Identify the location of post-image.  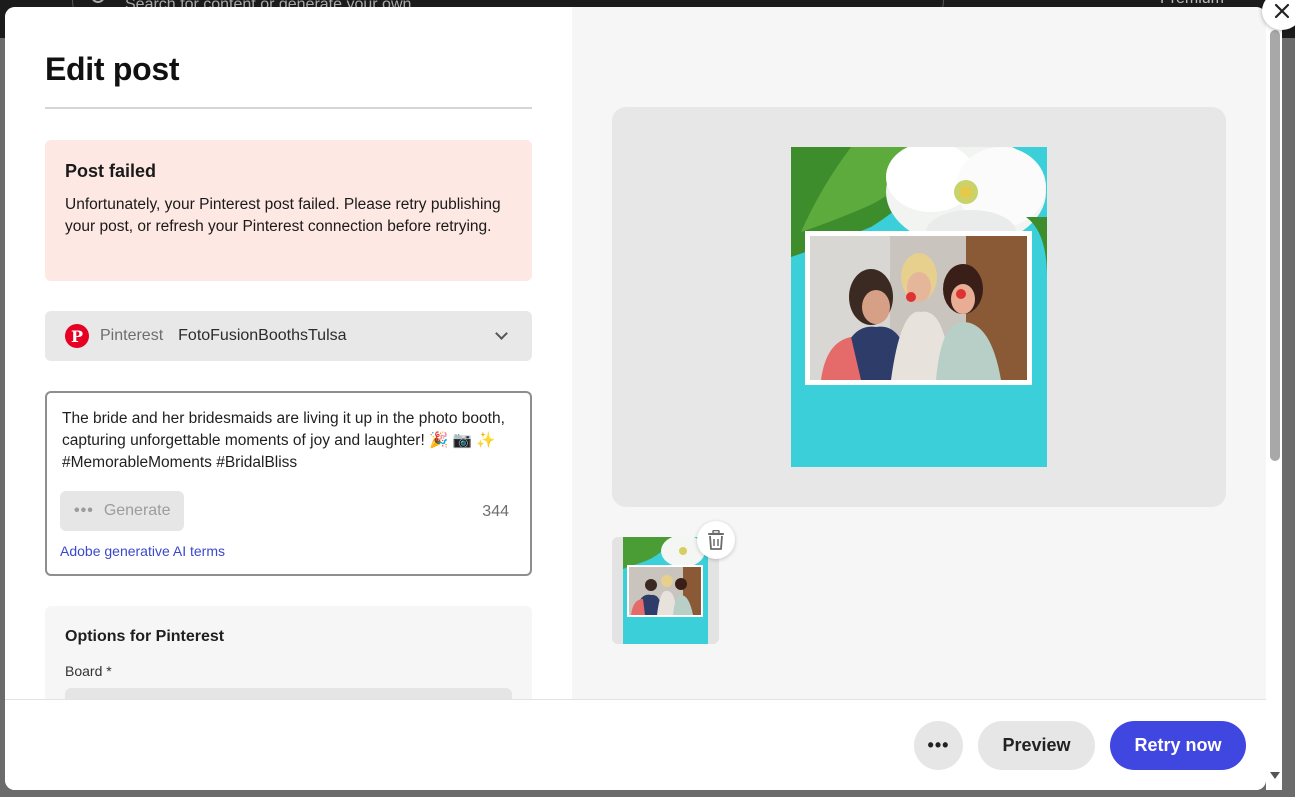
(919, 307).